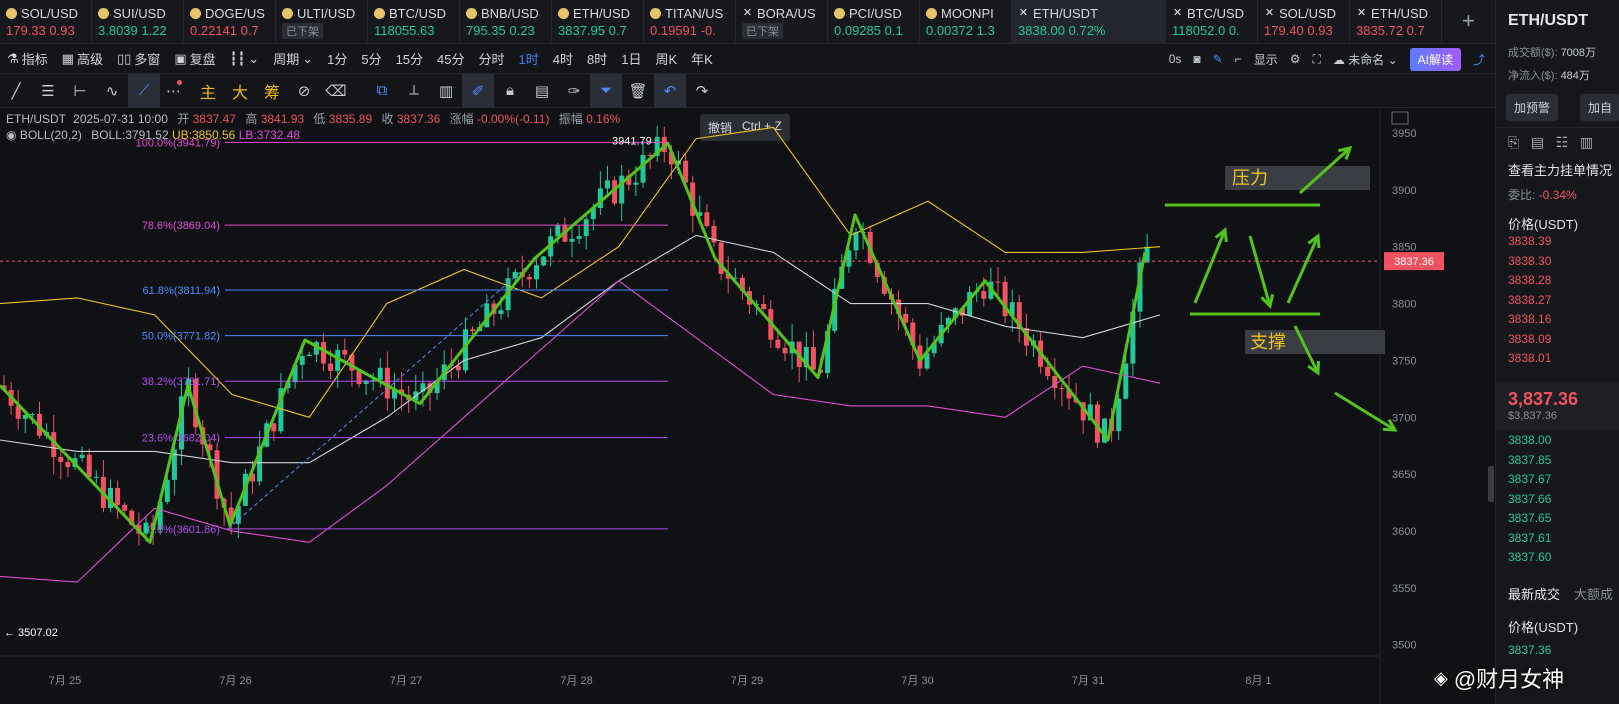 The height and width of the screenshot is (704, 1619). I want to click on symbol-tab: SOL/USD 179.33 0.93, so click(46, 22).